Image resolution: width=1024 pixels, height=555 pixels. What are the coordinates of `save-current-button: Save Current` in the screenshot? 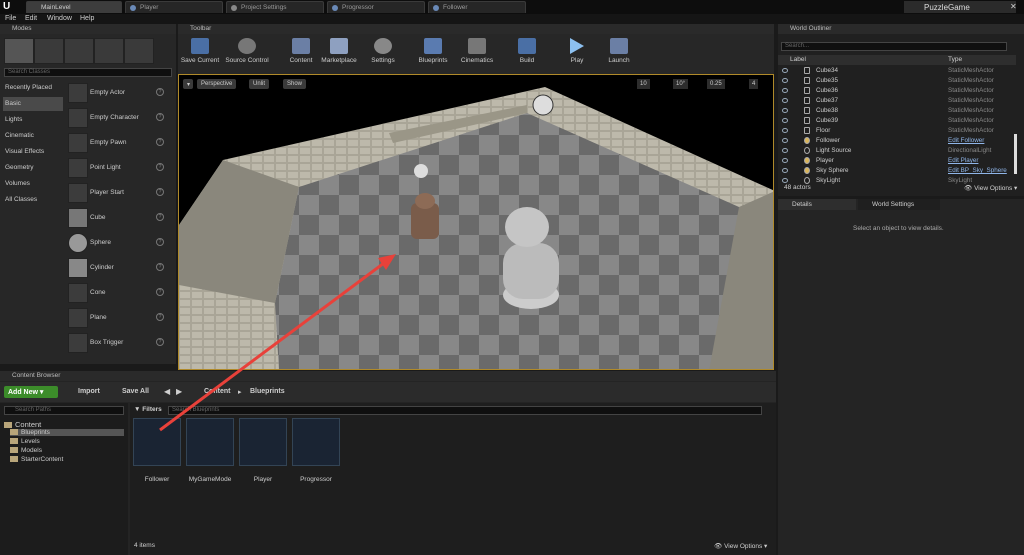 It's located at (200, 55).